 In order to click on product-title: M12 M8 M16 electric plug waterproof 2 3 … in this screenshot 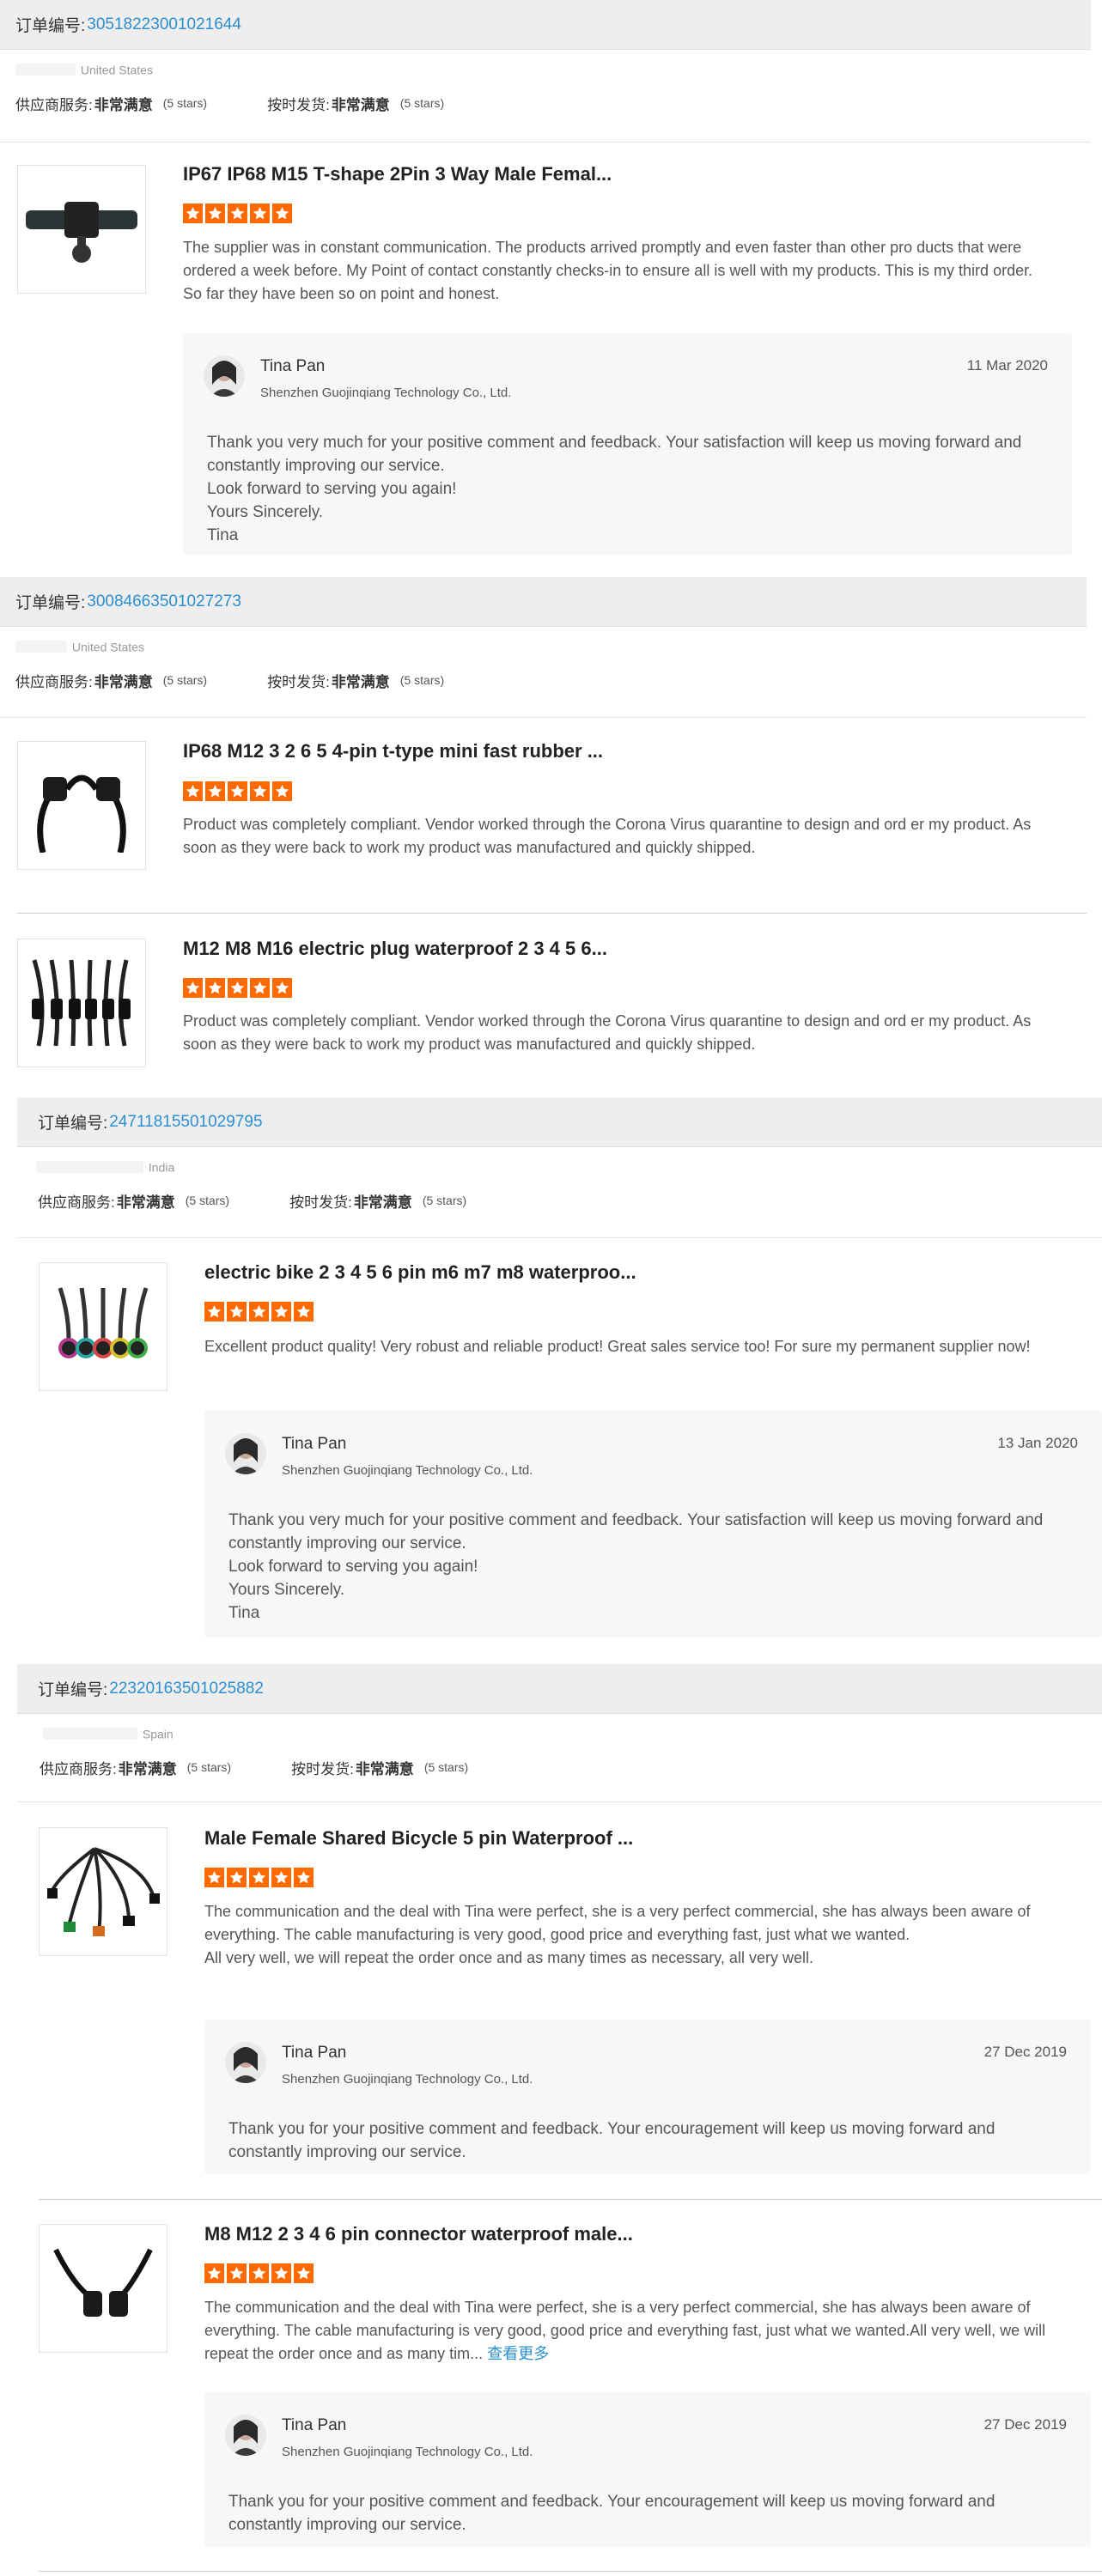, I will do `click(395, 949)`.